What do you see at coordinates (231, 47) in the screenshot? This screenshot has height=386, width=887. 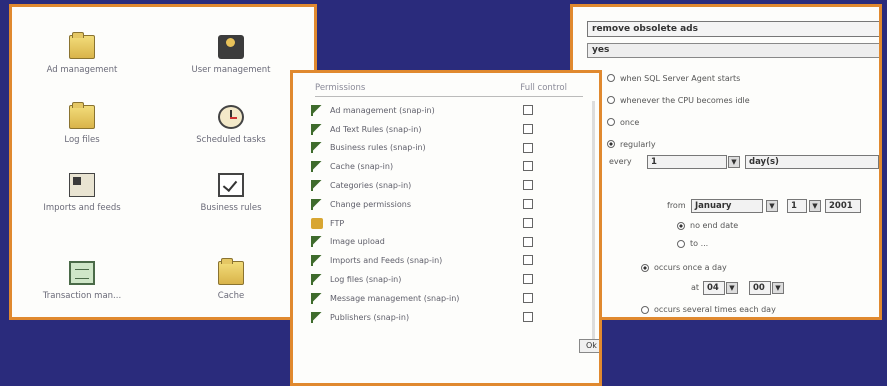 I see `user-icon` at bounding box center [231, 47].